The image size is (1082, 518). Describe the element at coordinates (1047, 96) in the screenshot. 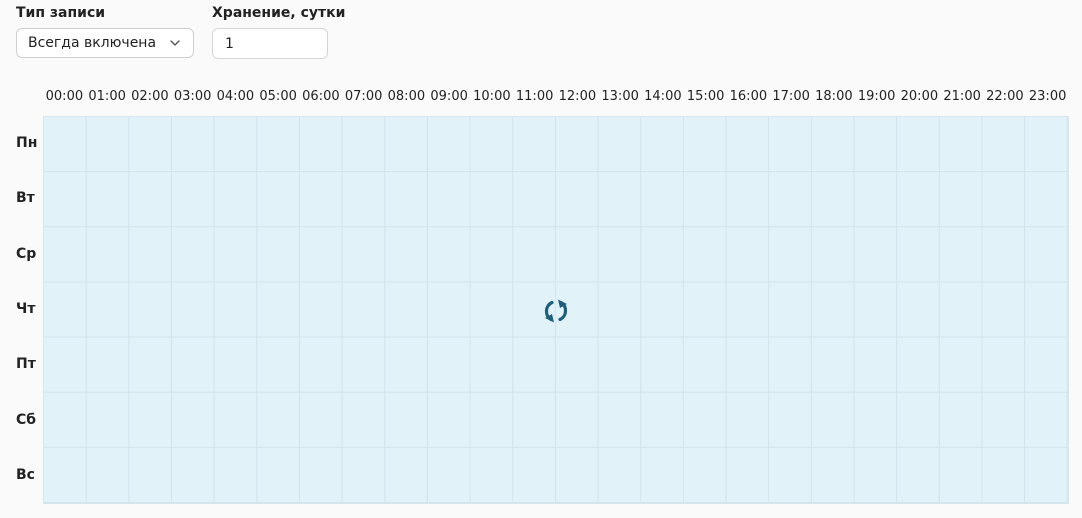

I see `hour-label: 23:00` at that location.